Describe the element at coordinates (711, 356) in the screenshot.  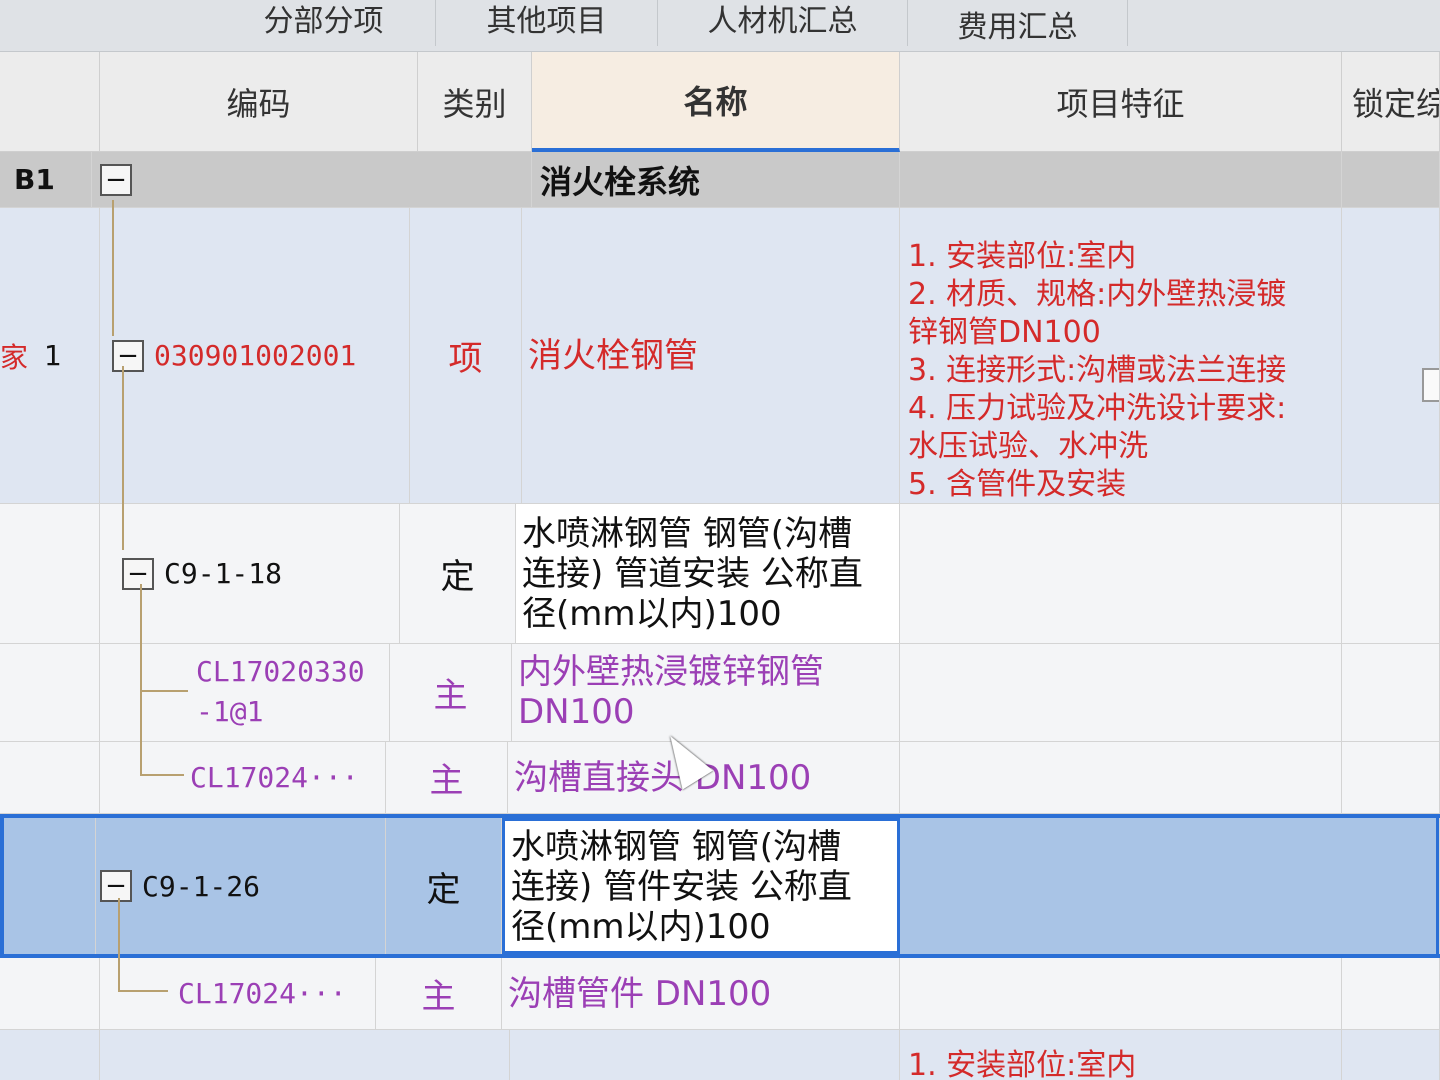
I see `item-name: 消火栓钢管` at that location.